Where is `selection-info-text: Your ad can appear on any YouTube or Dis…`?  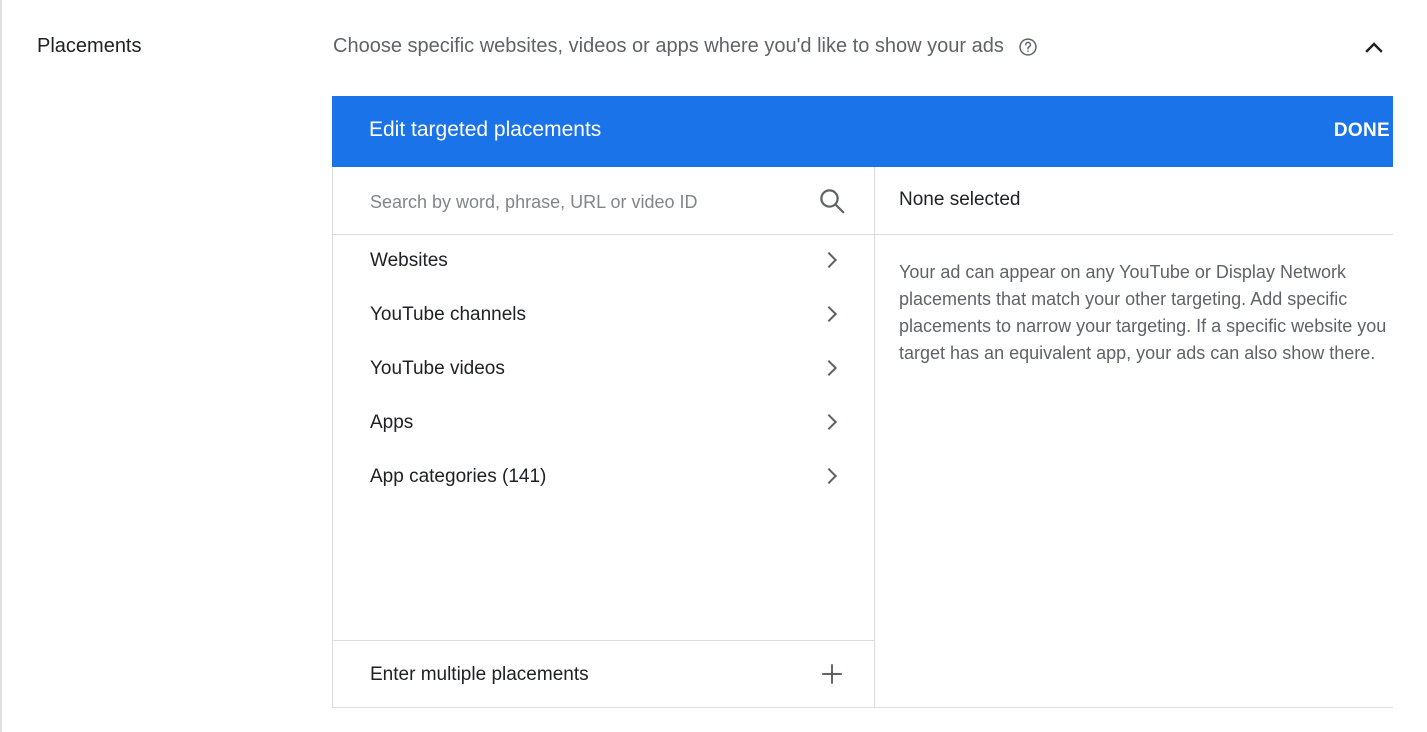
selection-info-text: Your ad can appear on any YouTube or Dis… is located at coordinates (1143, 312).